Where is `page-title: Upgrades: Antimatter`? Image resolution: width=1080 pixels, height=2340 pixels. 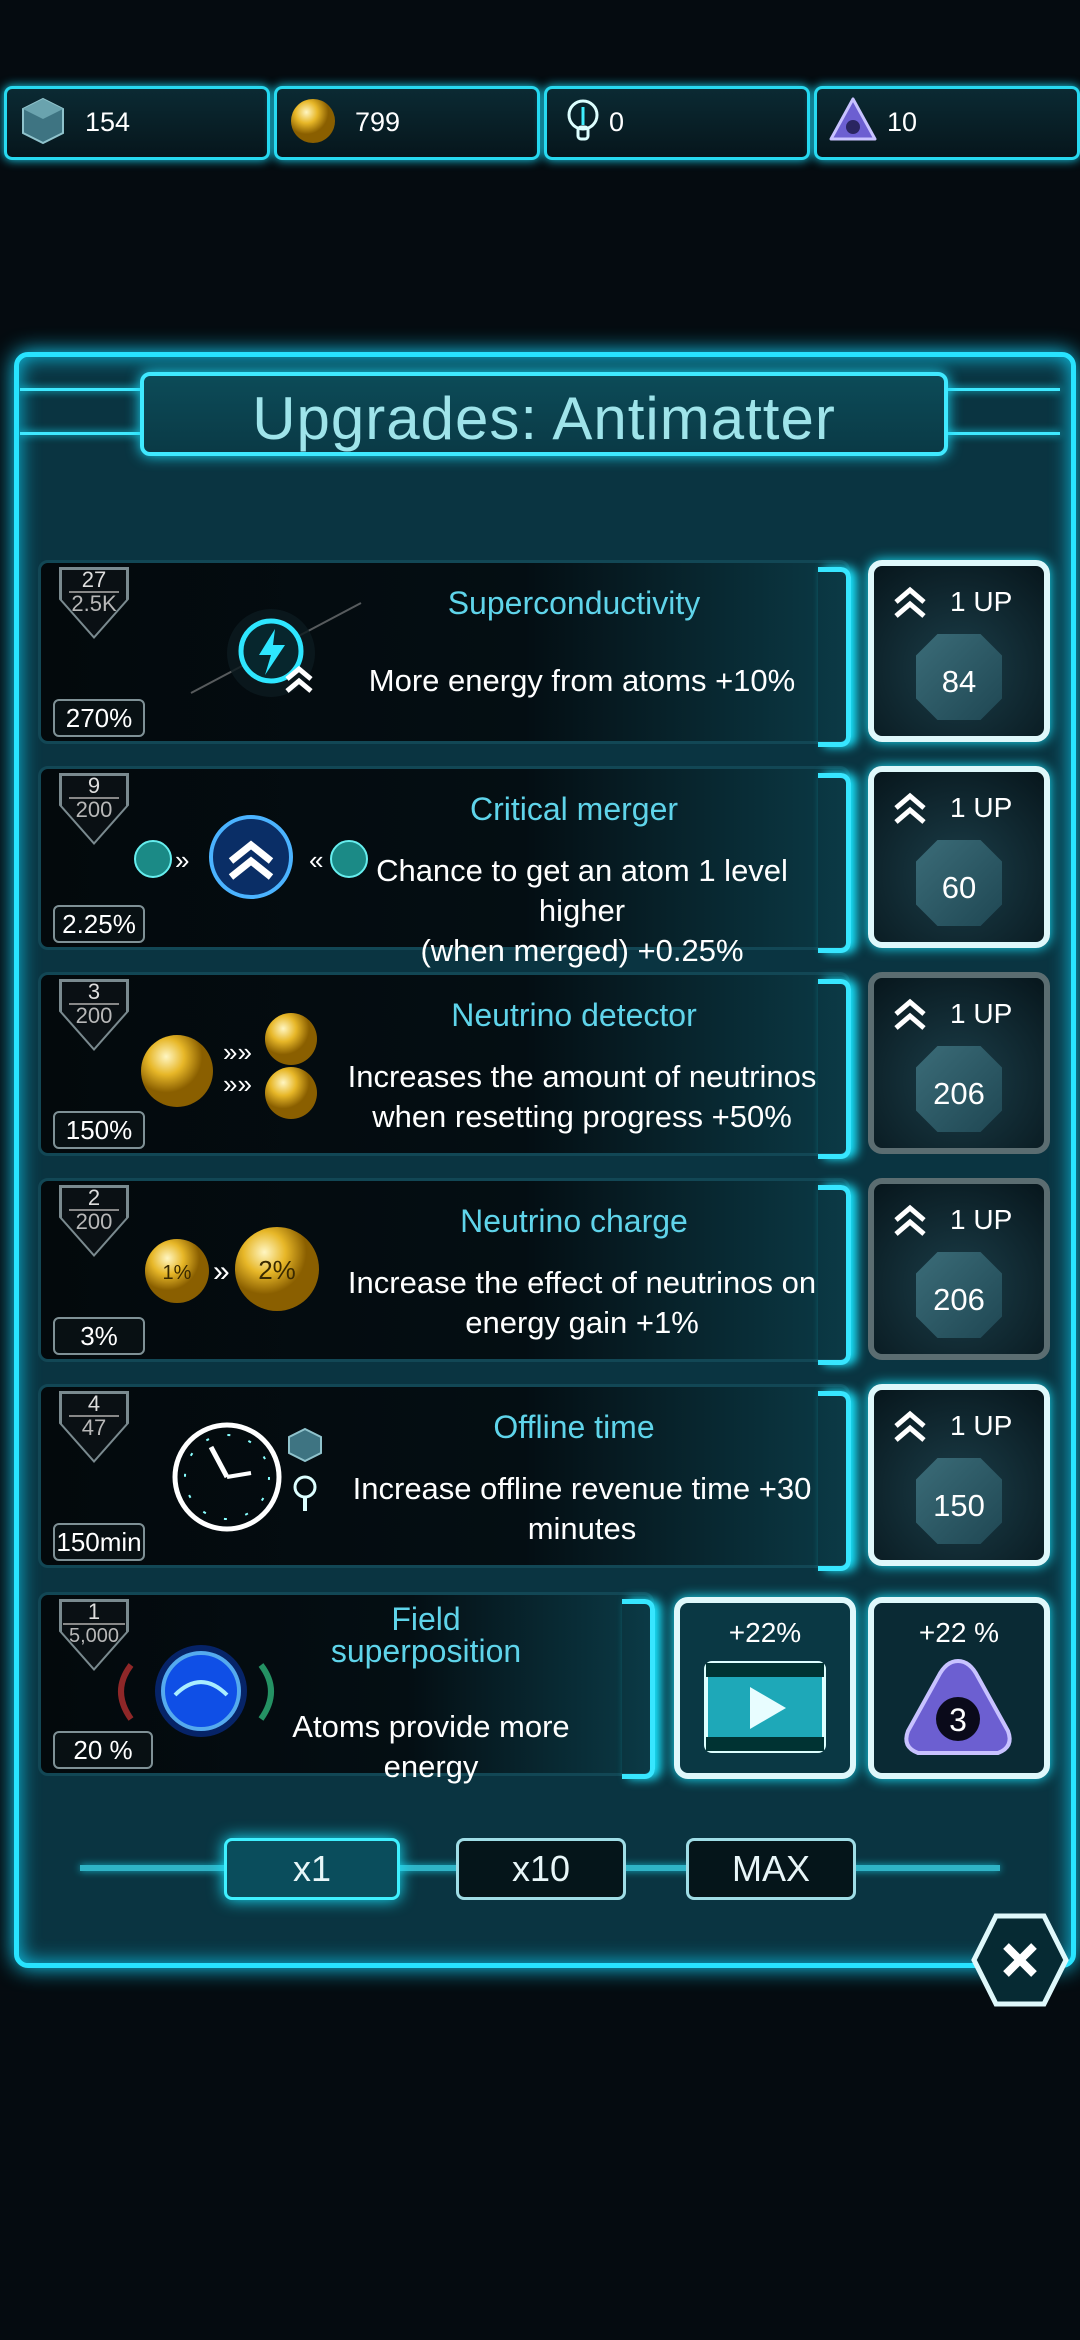
page-title: Upgrades: Antimatter is located at coordinates (544, 418).